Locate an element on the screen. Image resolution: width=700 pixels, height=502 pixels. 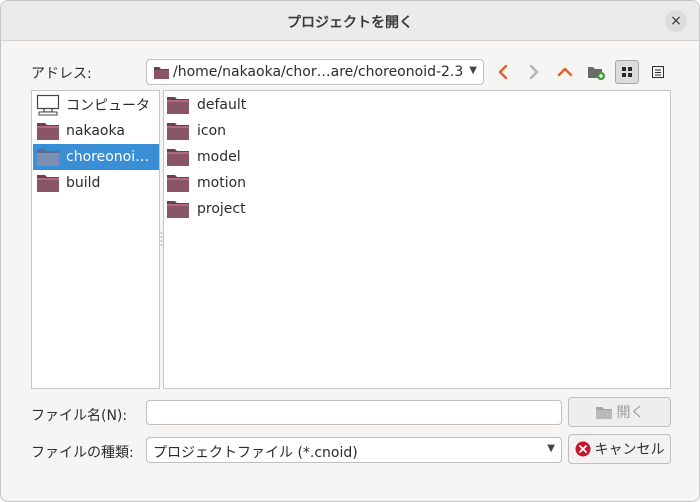
list-item: motion is located at coordinates (206, 183).